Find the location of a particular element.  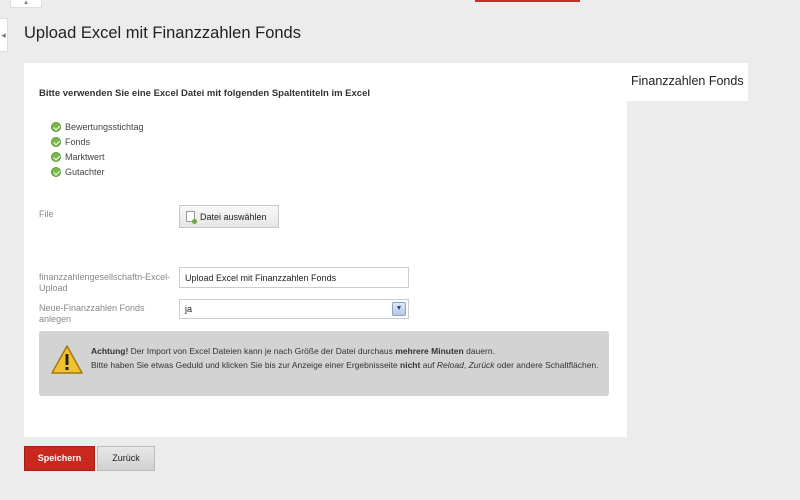

list-item: Gutachter is located at coordinates (97, 171).